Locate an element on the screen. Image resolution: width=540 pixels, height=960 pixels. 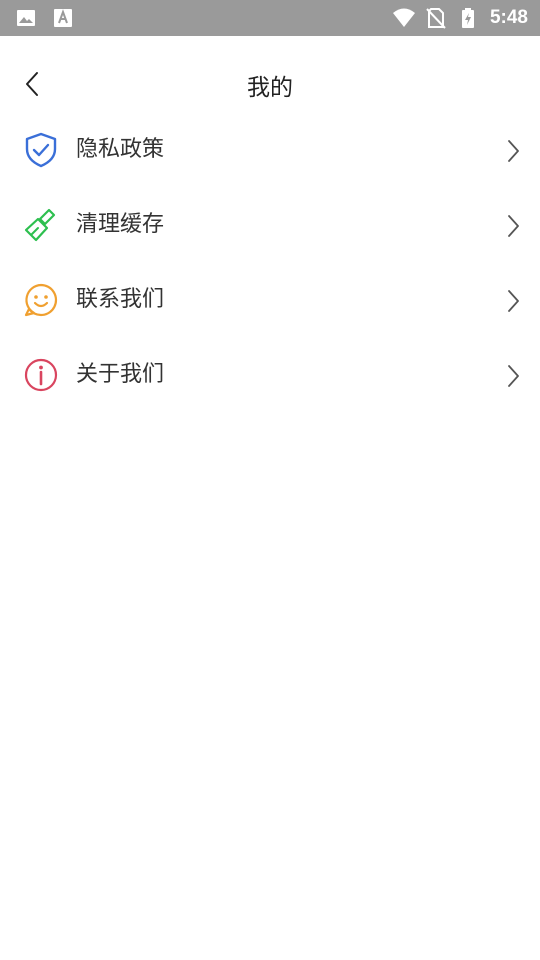
menu-item-contact-us: 联系我们 is located at coordinates (270, 300).